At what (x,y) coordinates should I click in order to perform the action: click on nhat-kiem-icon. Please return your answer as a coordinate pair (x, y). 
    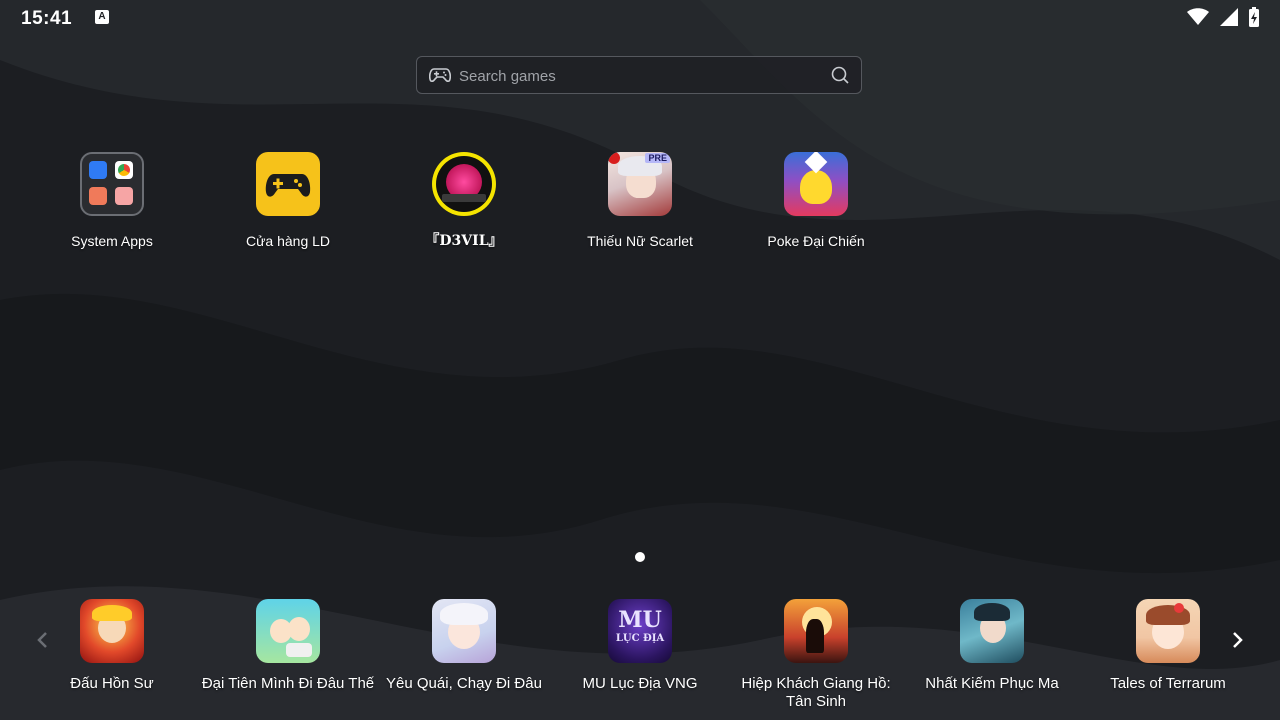
    Looking at the image, I should click on (992, 631).